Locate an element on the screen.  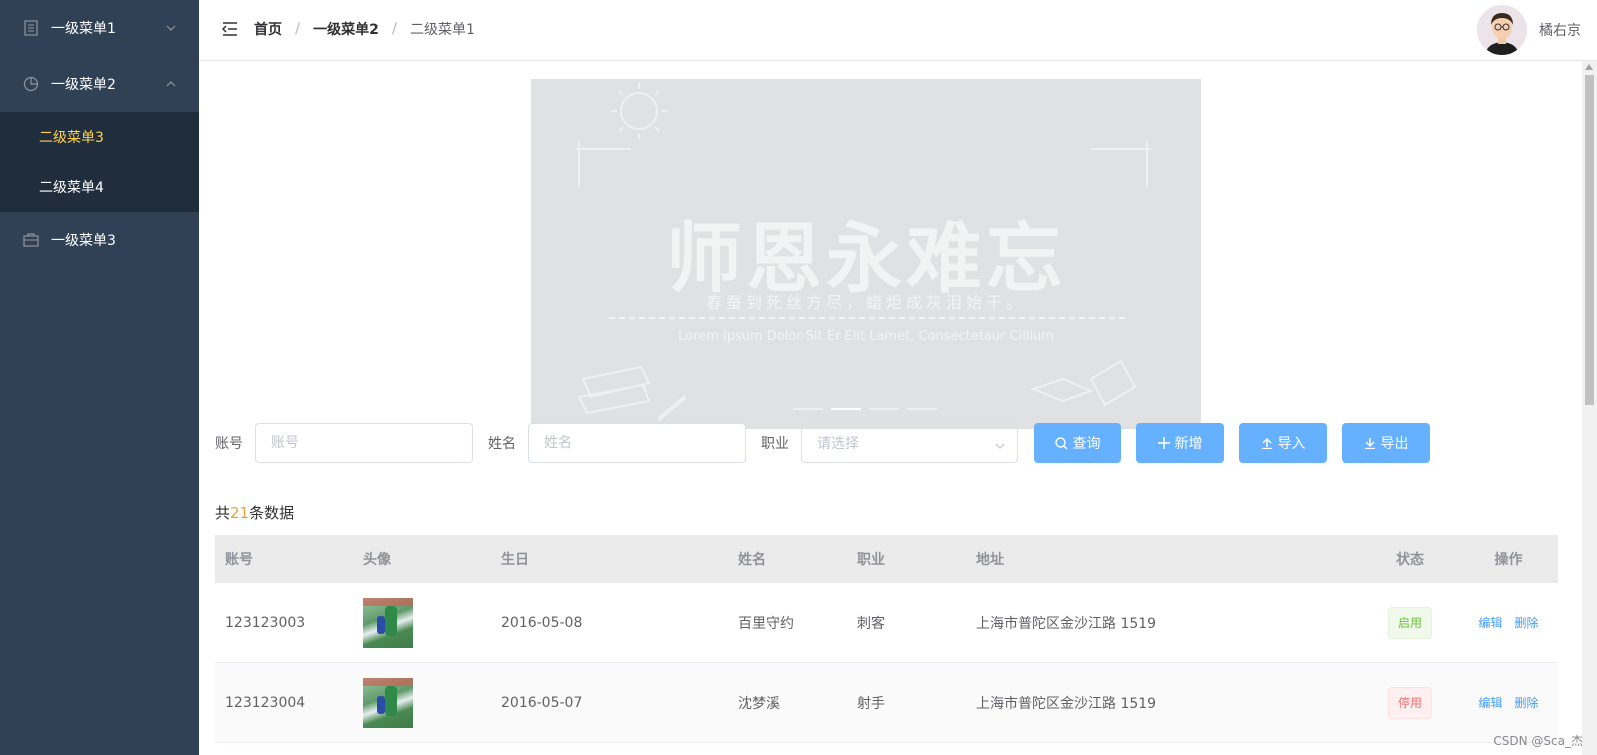
upload-icon is located at coordinates (1267, 443).